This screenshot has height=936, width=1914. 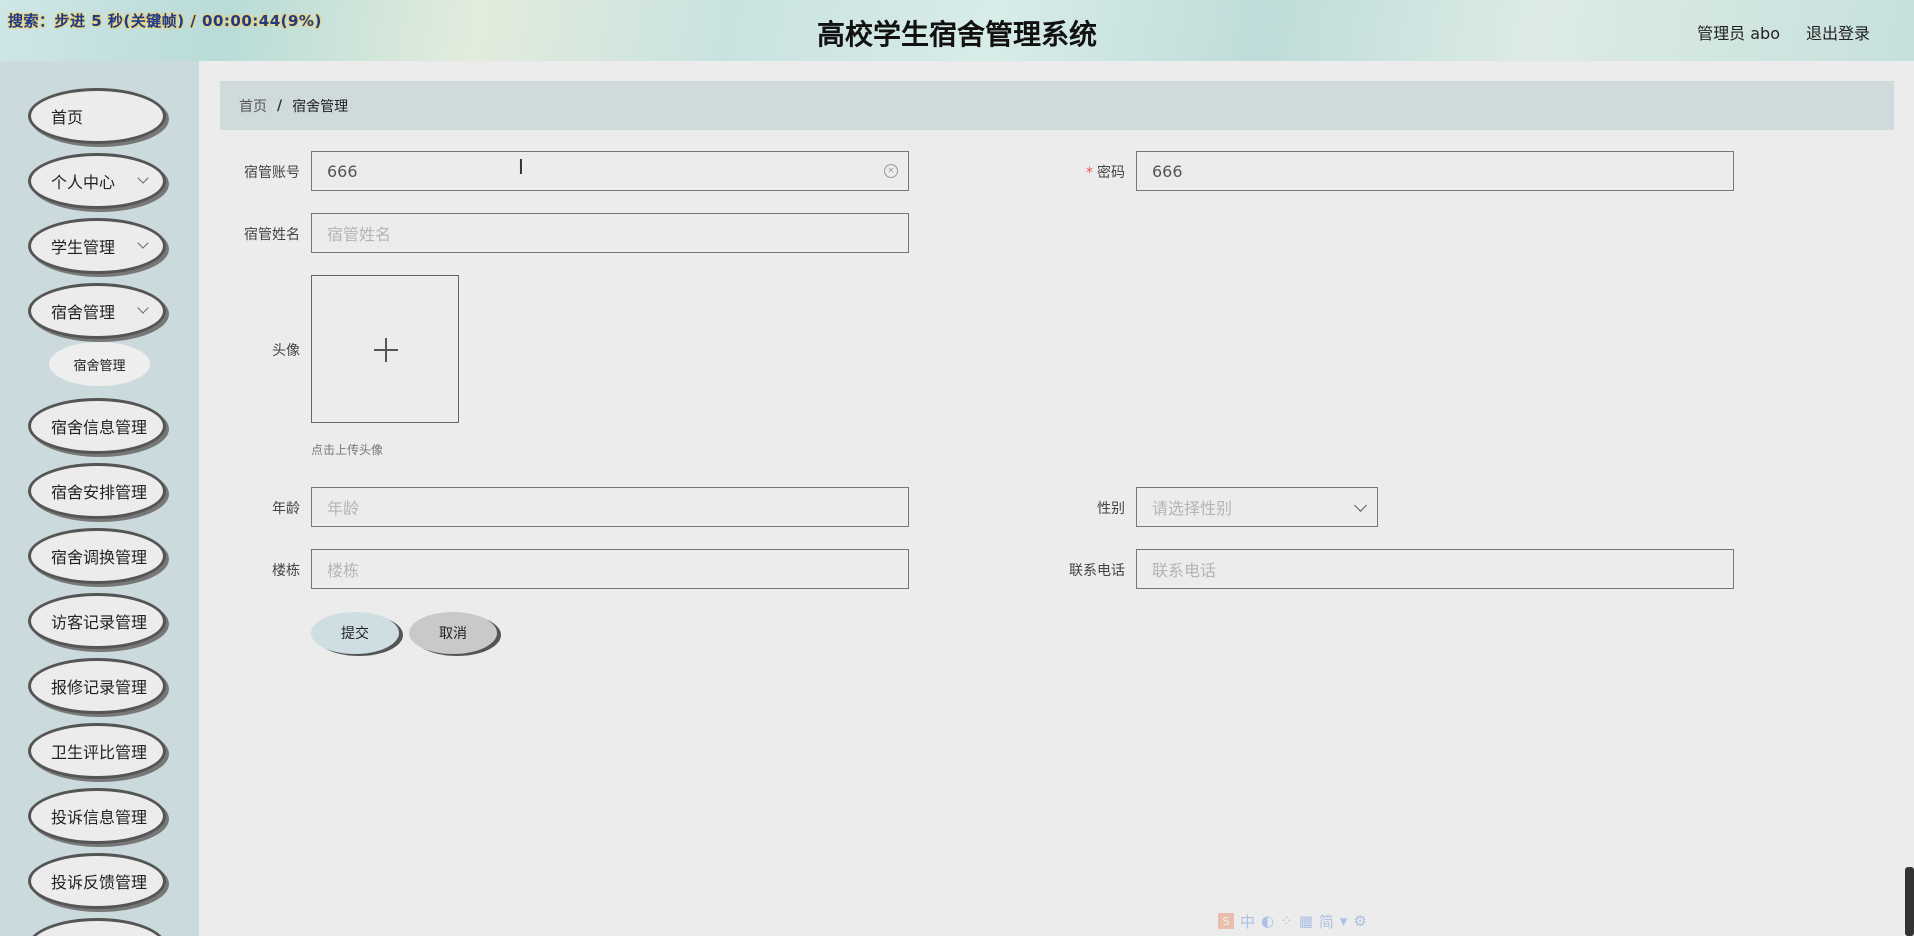 What do you see at coordinates (347, 450) in the screenshot?
I see `avatar-upload-hint: 点击上传头像` at bounding box center [347, 450].